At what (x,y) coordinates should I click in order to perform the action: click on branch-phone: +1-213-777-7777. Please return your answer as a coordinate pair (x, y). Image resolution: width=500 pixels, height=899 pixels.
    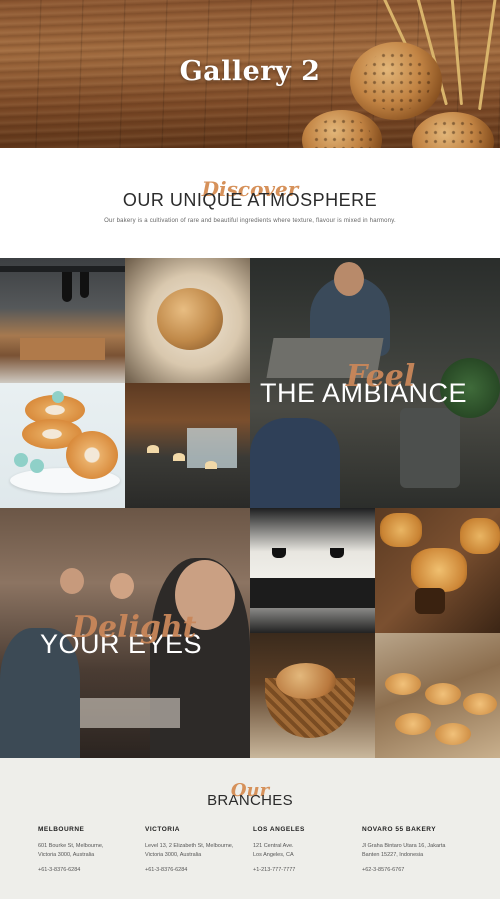
    Looking at the image, I should click on (308, 870).